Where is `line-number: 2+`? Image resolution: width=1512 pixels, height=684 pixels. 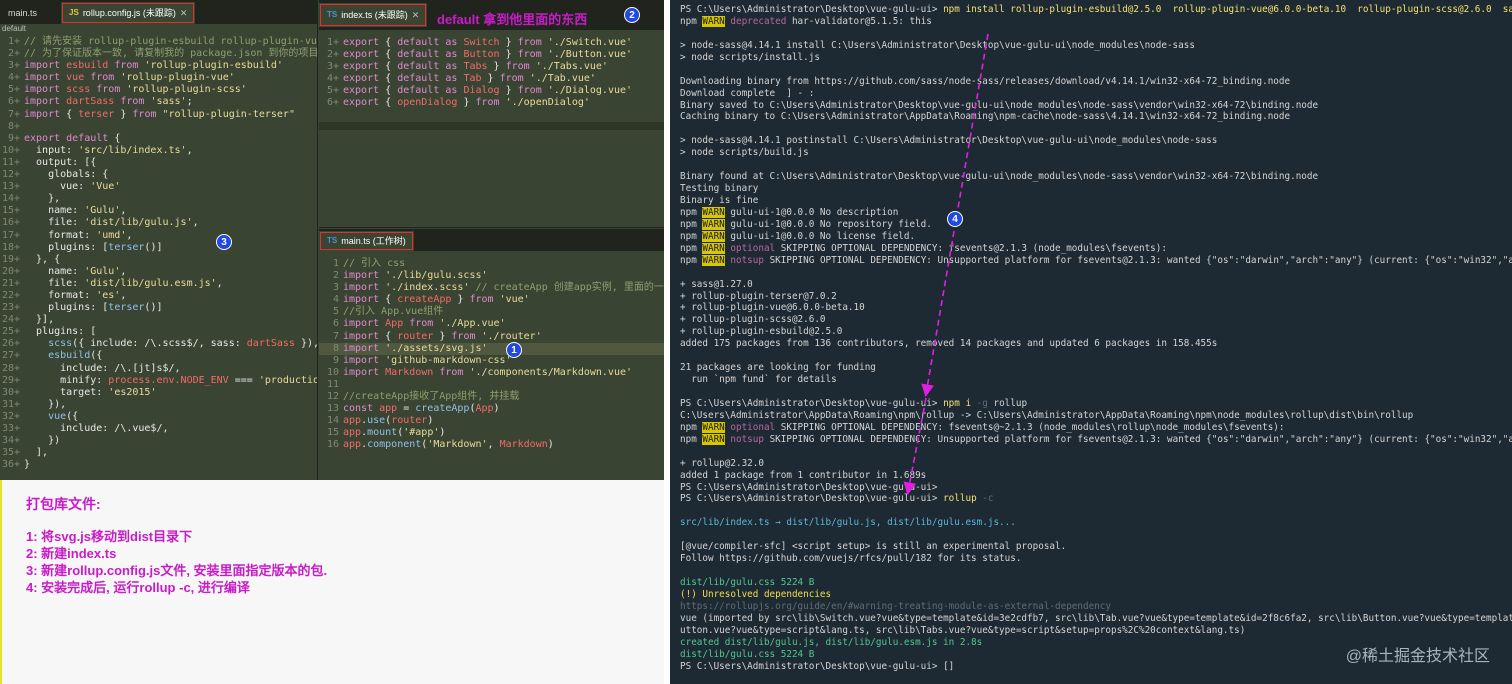 line-number: 2+ is located at coordinates (13, 54).